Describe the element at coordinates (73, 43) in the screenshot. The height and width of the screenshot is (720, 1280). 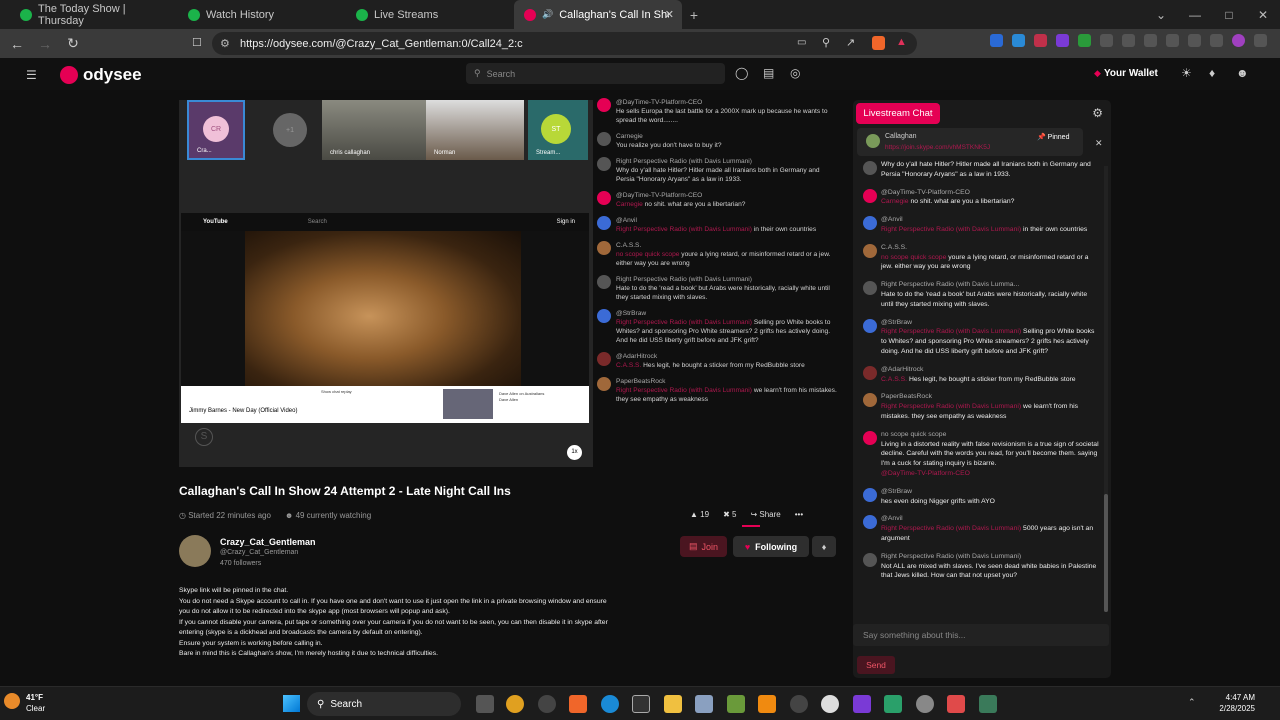
I see `reload-icon: ↻` at that location.